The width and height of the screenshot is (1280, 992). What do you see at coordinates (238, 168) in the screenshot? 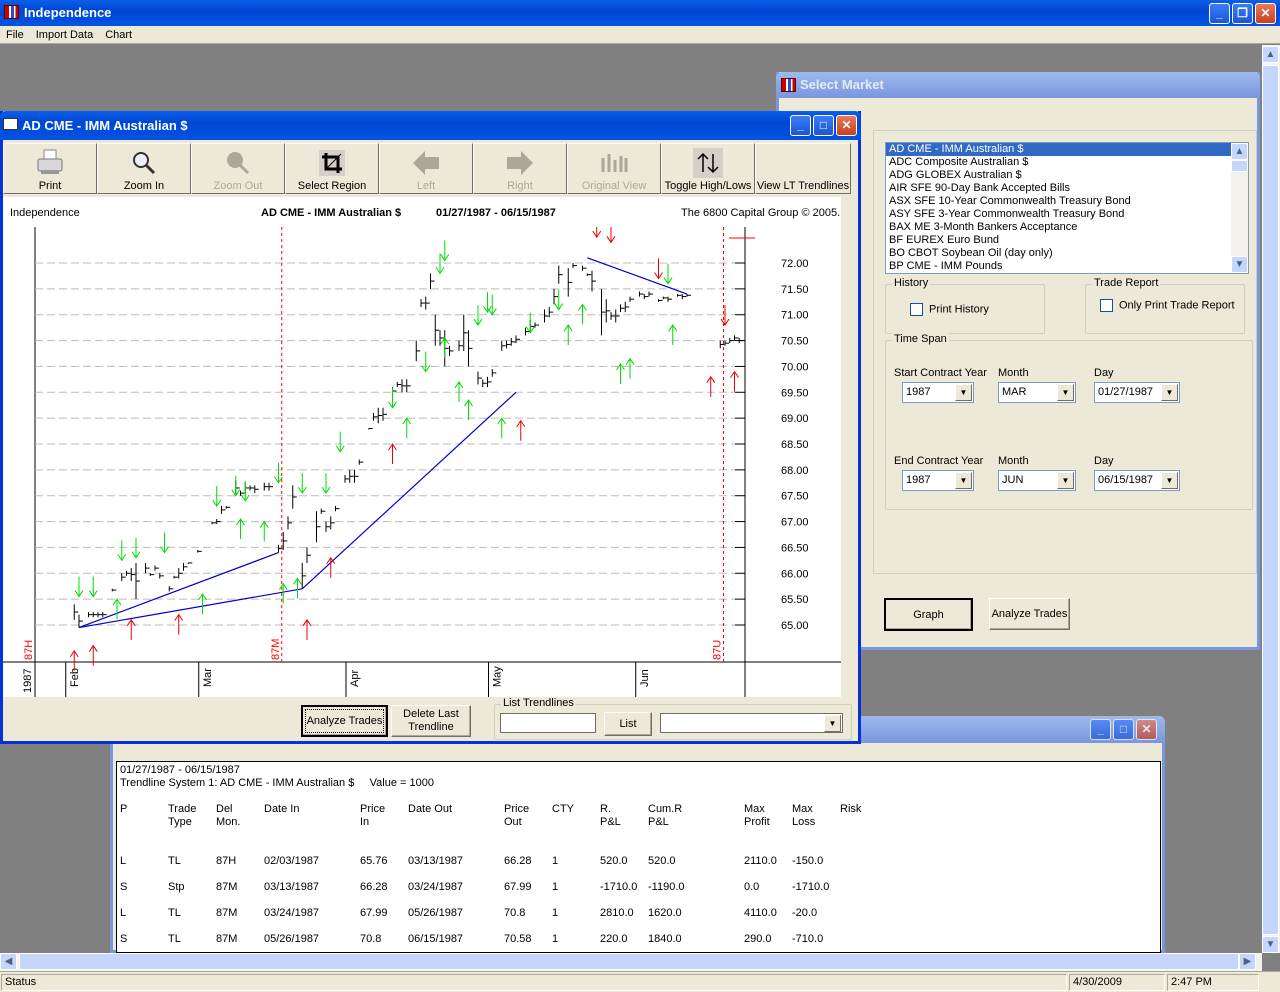
I see `toolbar-zoom-out-button: Zoom Out` at bounding box center [238, 168].